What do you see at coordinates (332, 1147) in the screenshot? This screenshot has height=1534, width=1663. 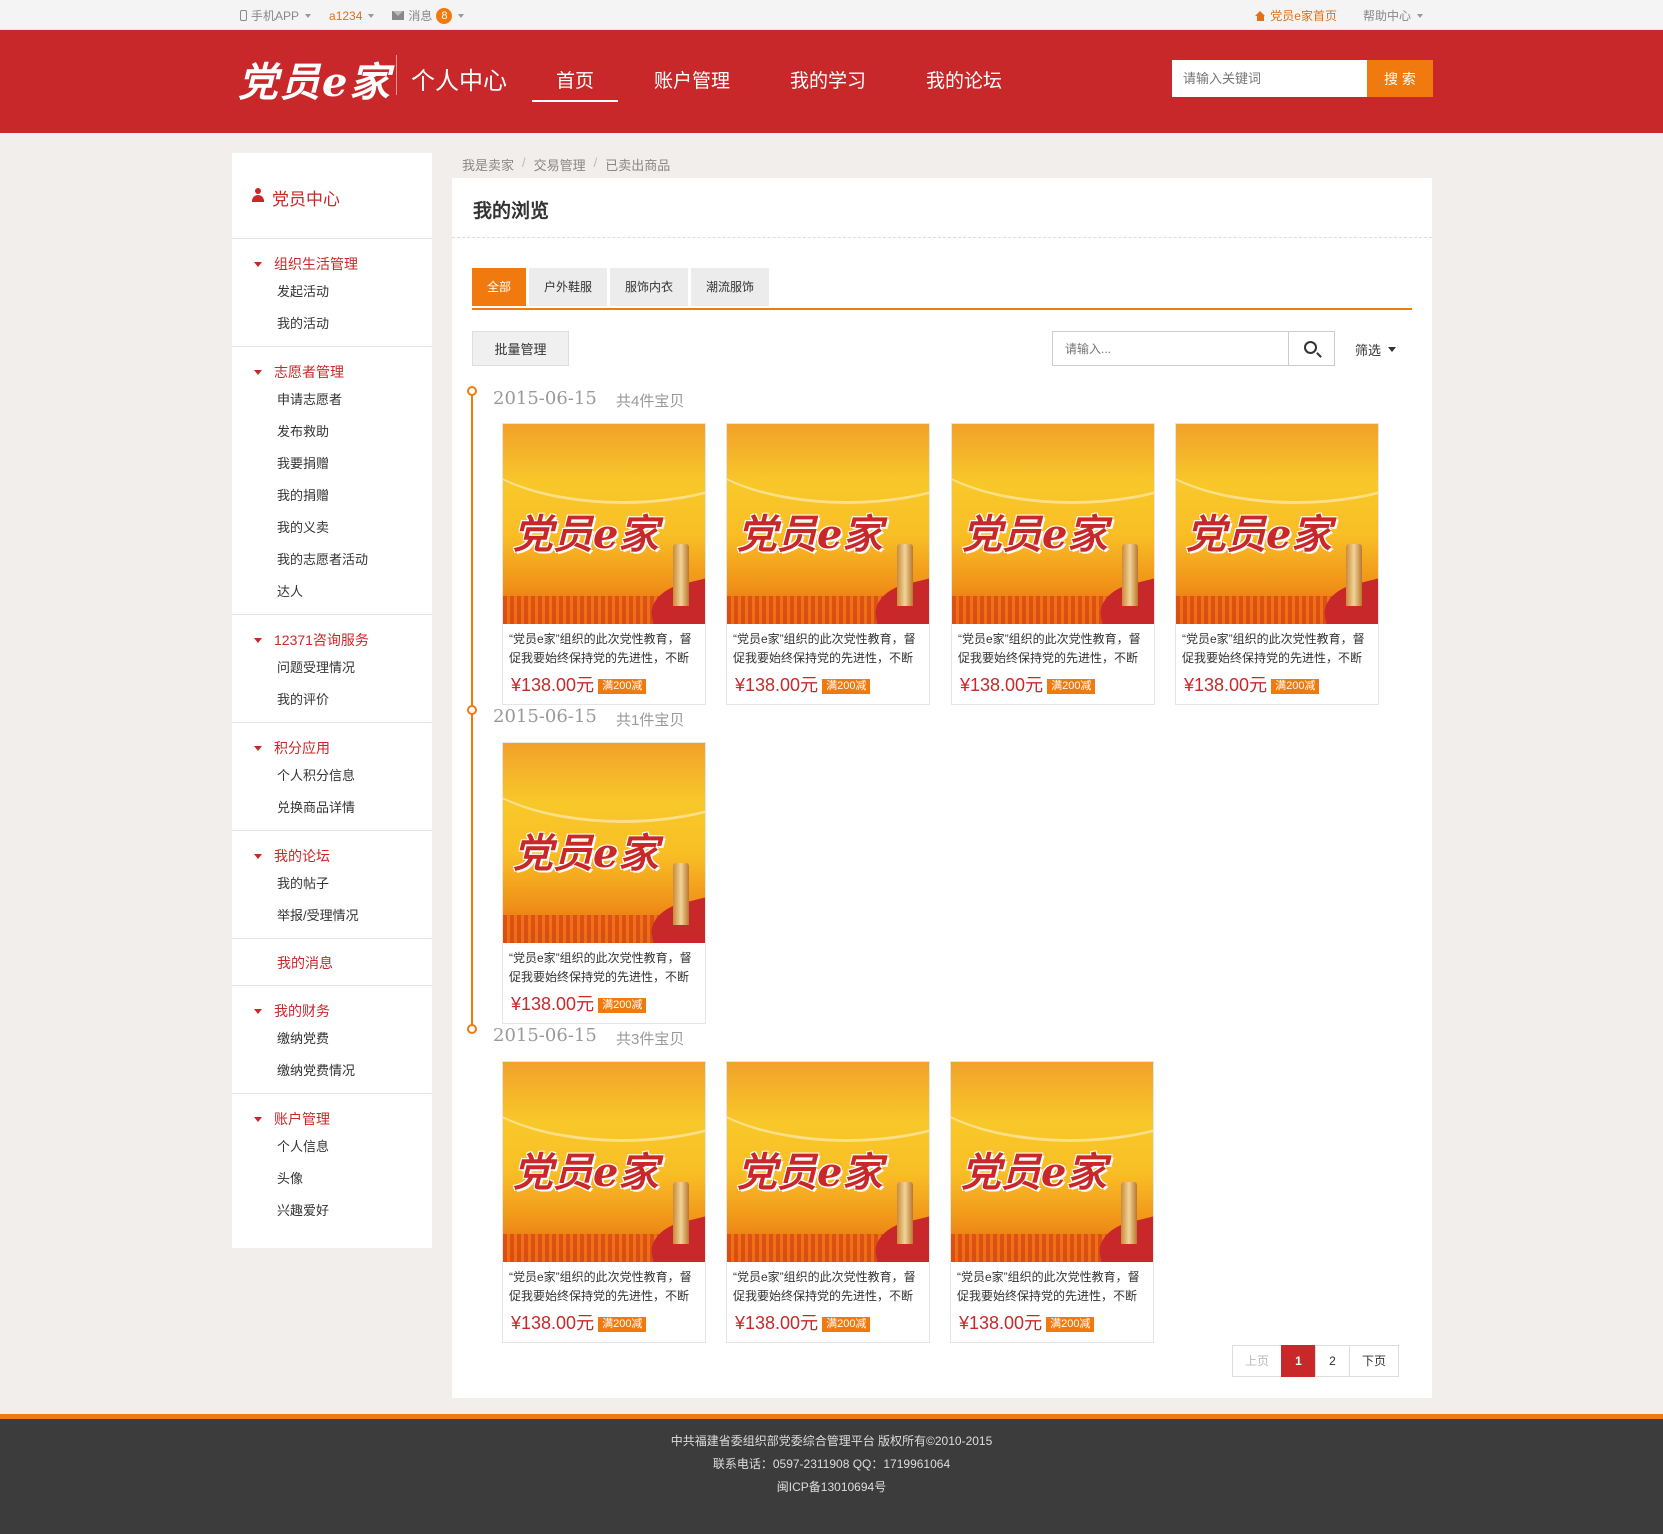 I see `sidebar-item: 个人信息` at bounding box center [332, 1147].